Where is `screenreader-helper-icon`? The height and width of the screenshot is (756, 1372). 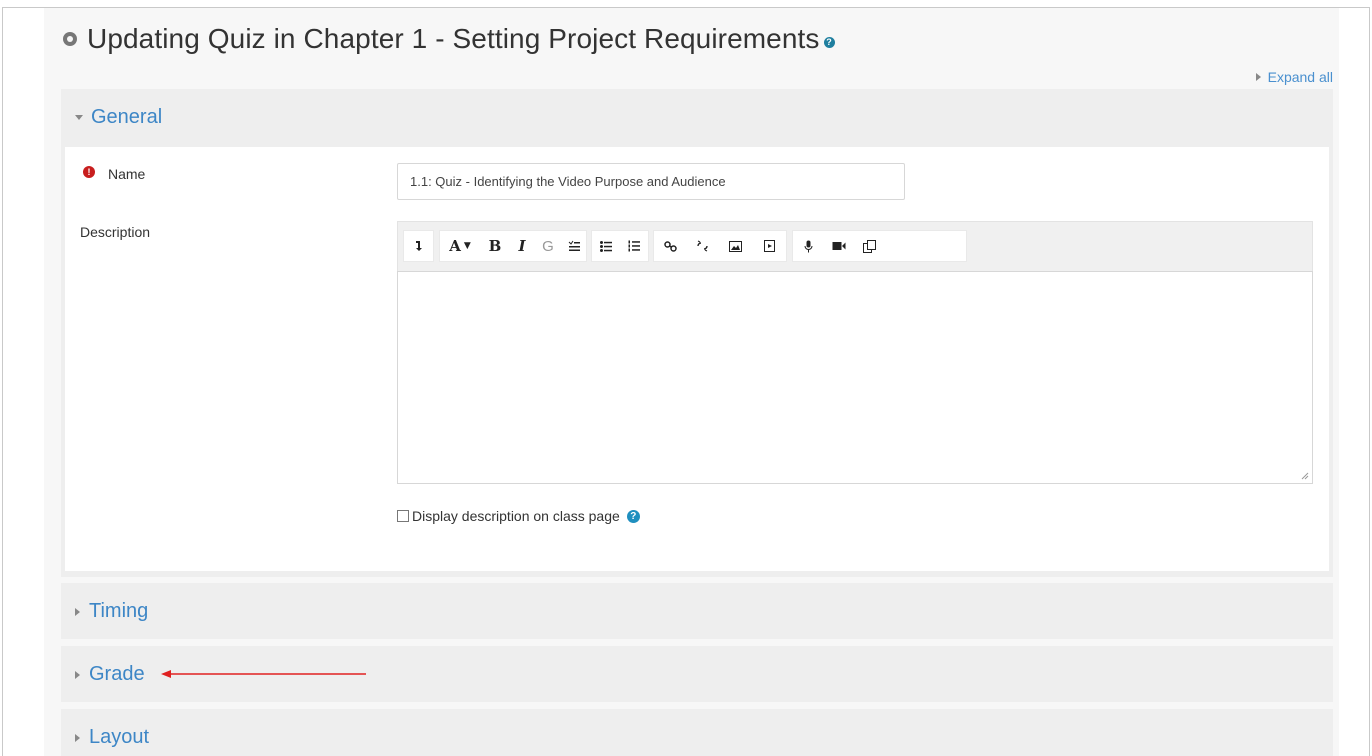
screenreader-helper-icon is located at coordinates (574, 246).